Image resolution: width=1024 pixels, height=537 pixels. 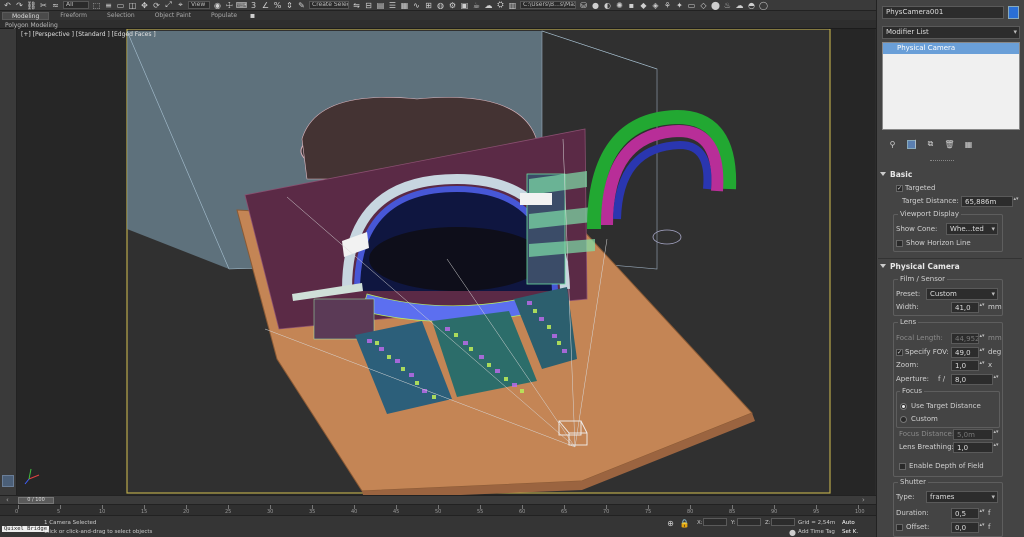 What do you see at coordinates (691, 5) in the screenshot?
I see `display-icon: ▭` at bounding box center [691, 5].